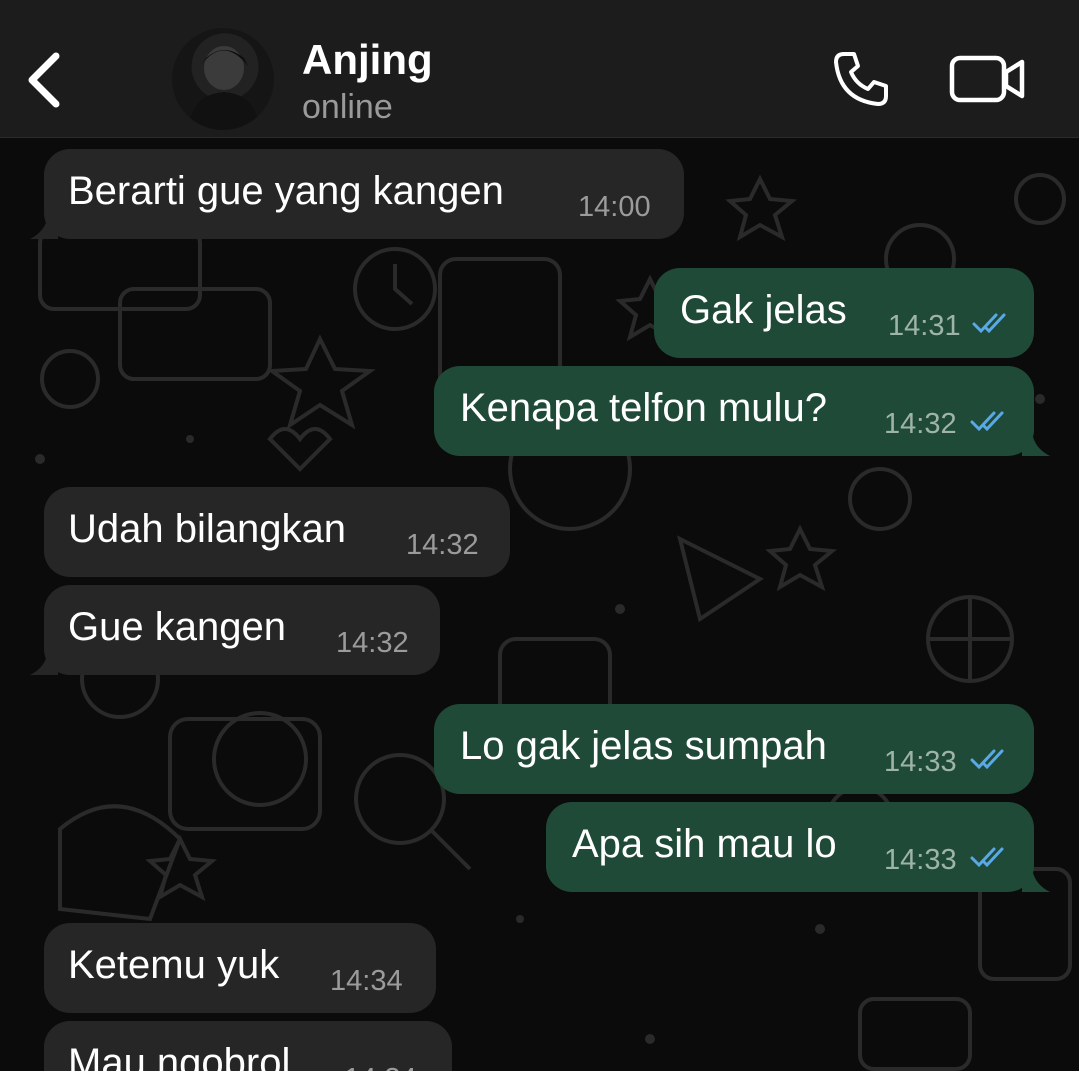 This screenshot has height=1071, width=1079. Describe the element at coordinates (539, 69) in the screenshot. I see `chat-header: Anjing online` at that location.